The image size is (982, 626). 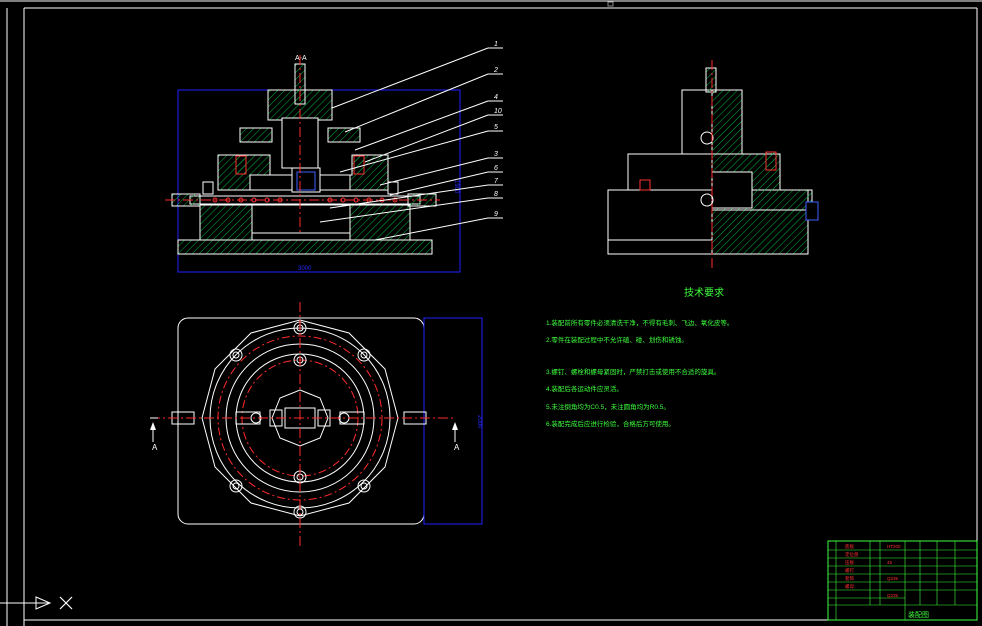 I want to click on tech-req-line-3: 3.螺钉、螺栓和螺母紧固时，严禁打击或使用不合适的旋具。, so click(x=633, y=371).